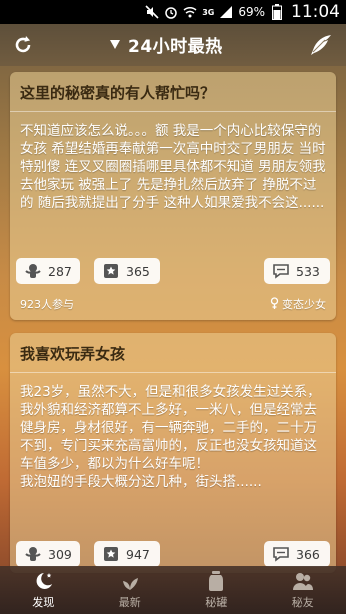 Image resolution: width=346 pixels, height=614 pixels. I want to click on app-bar: 24小时最热, so click(173, 45).